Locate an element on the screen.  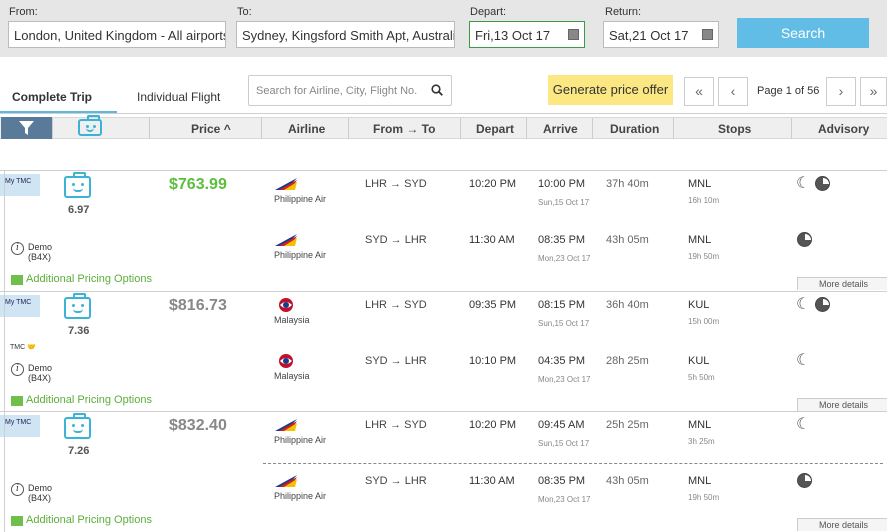
tmc-label: TMC is located at coordinates (18, 347).